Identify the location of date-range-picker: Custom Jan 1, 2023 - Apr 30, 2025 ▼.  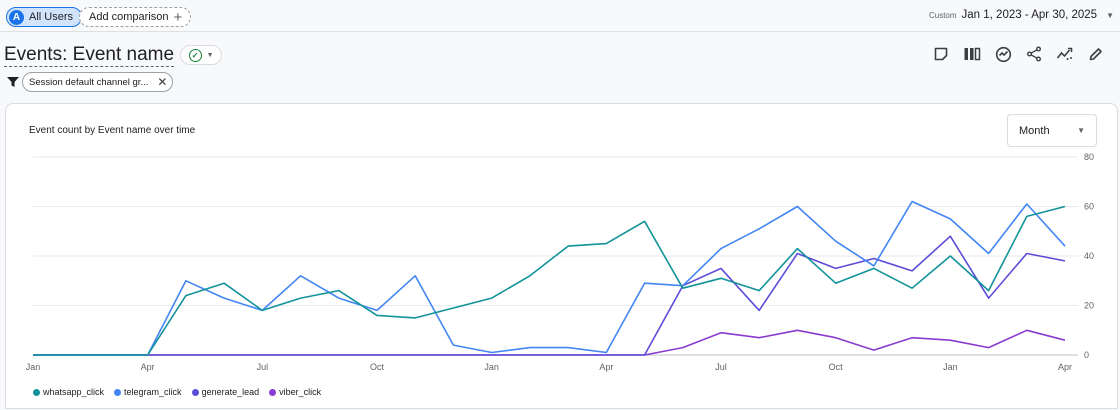
(1021, 15).